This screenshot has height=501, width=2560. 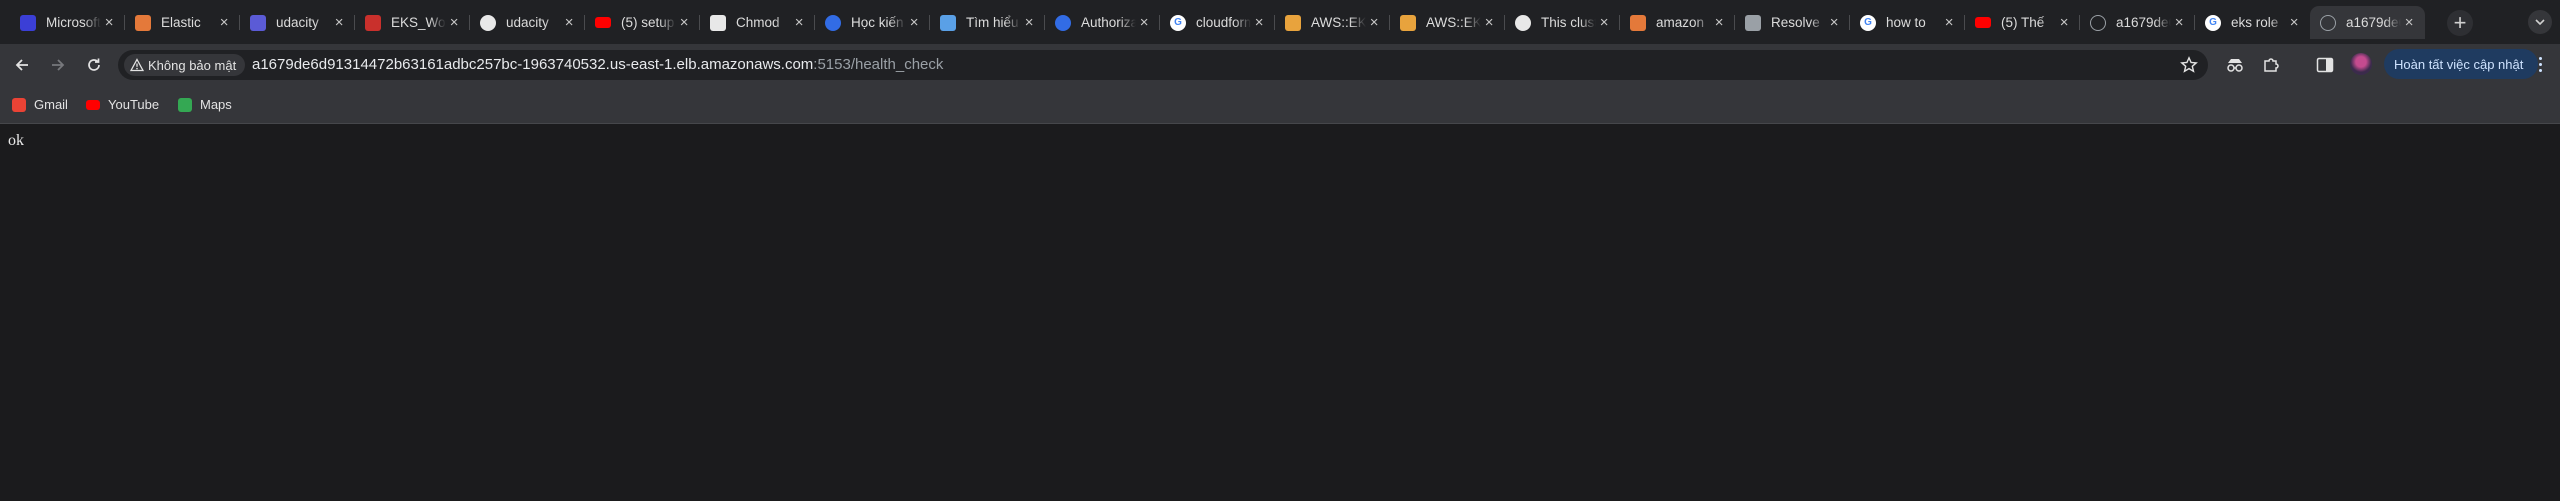 What do you see at coordinates (137, 65) in the screenshot?
I see `warning-icon` at bounding box center [137, 65].